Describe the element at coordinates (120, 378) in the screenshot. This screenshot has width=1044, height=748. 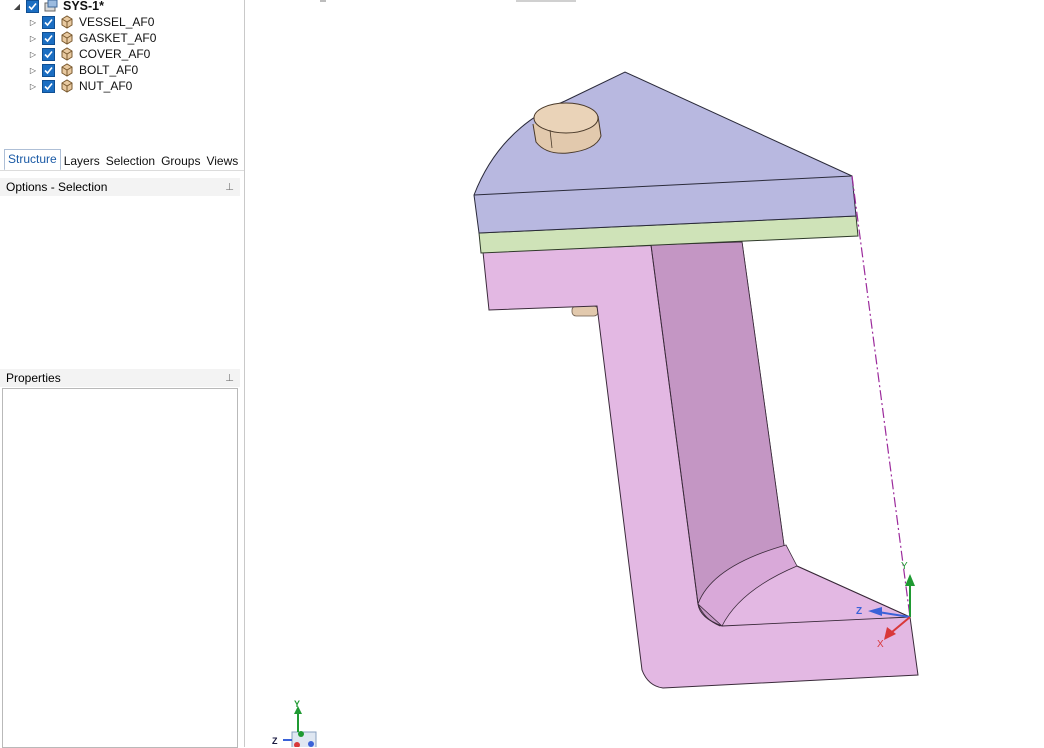
I see `properties-panel-header: Properties ⊥` at that location.